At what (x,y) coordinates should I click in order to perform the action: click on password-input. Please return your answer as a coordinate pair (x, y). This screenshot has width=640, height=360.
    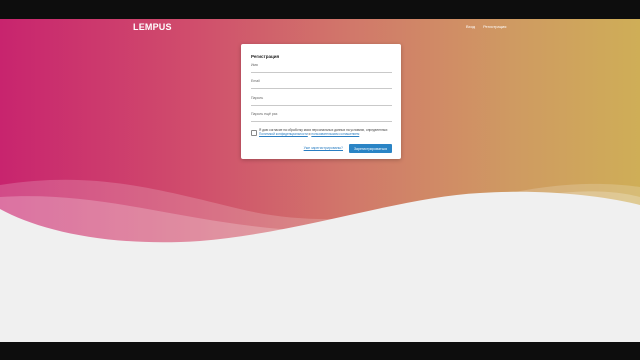
    Looking at the image, I should click on (321, 103).